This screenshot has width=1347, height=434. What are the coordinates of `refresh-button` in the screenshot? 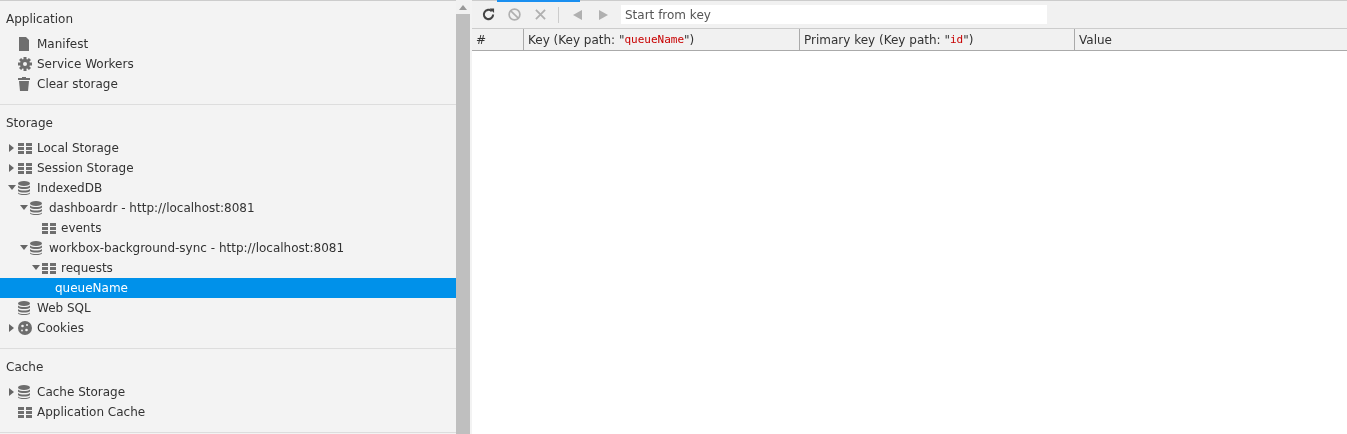 It's located at (488, 14).